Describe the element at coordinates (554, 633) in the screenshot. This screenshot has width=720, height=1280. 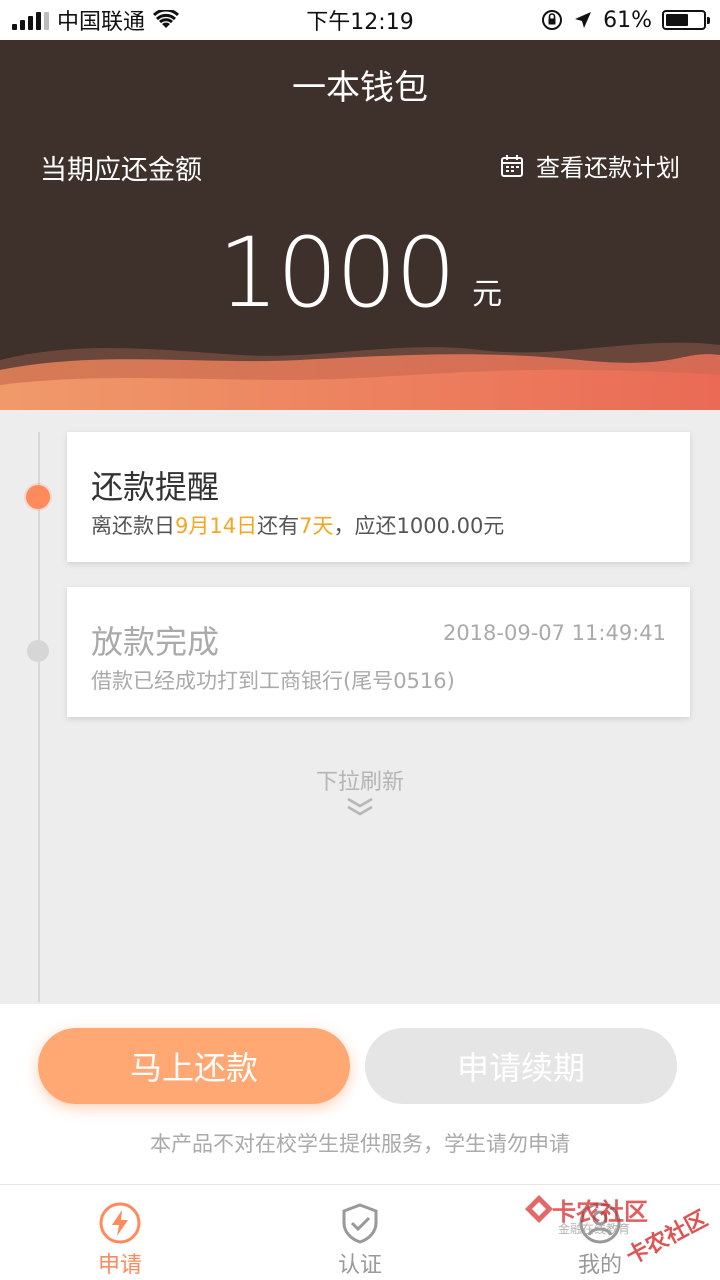
I see `card-timestamp: 2018-09-07 11:49:41` at that location.